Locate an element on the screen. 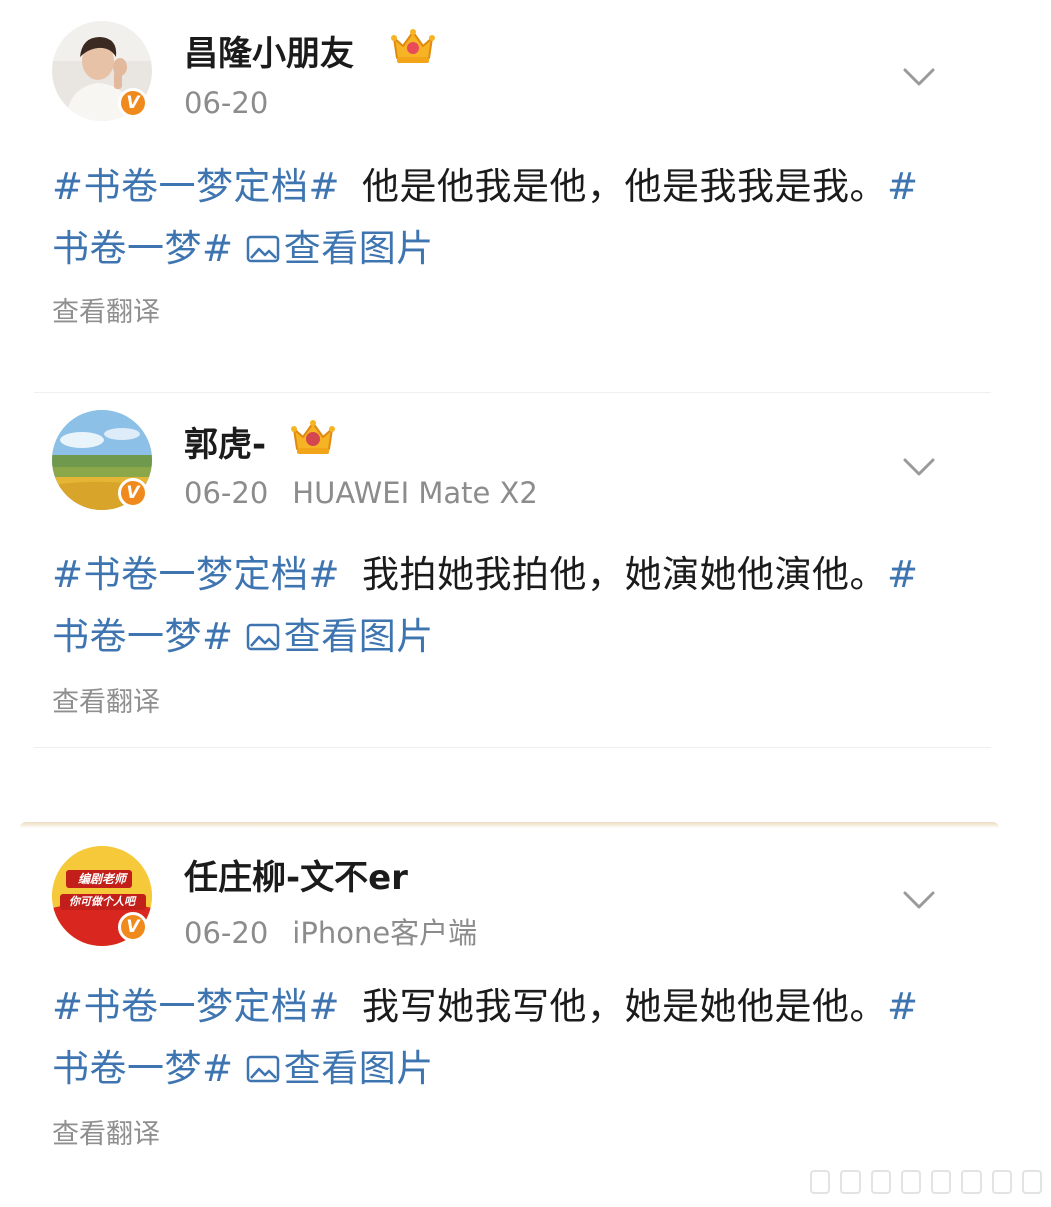  post-source: HUAWEI Mate X2 is located at coordinates (415, 493).